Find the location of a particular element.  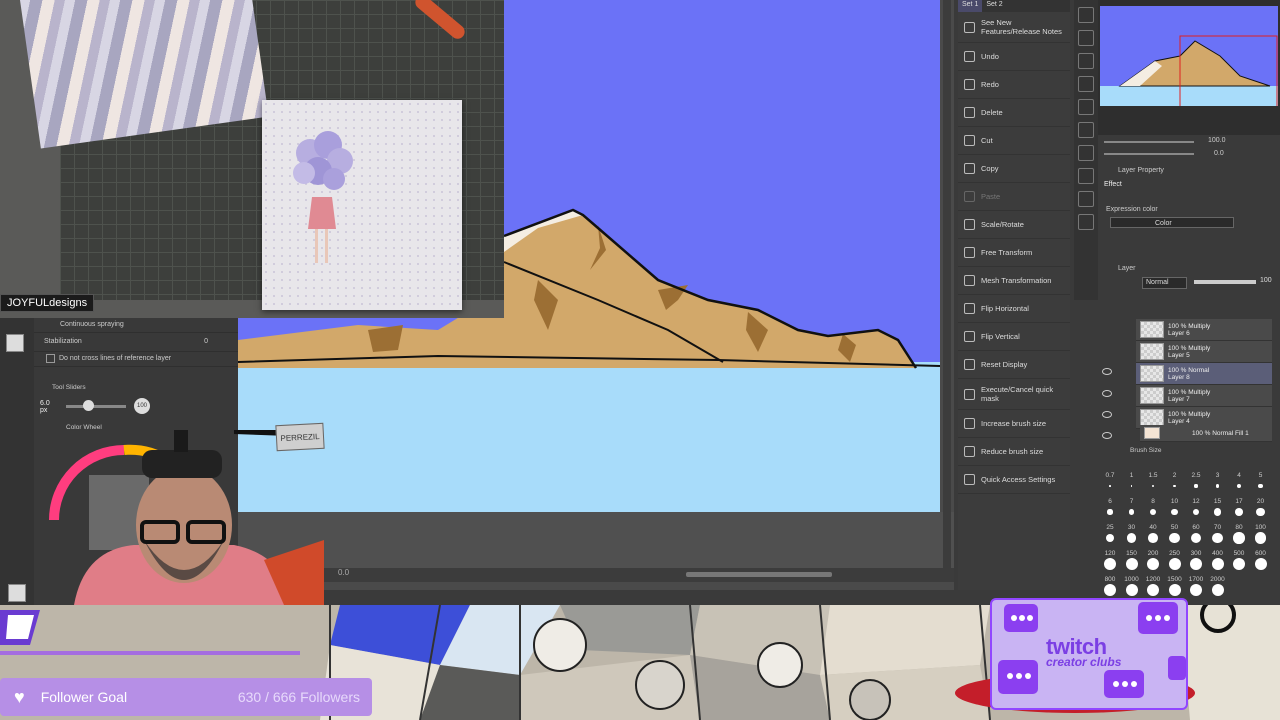

brush-size-preset-label: 30 is located at coordinates (1131, 527).